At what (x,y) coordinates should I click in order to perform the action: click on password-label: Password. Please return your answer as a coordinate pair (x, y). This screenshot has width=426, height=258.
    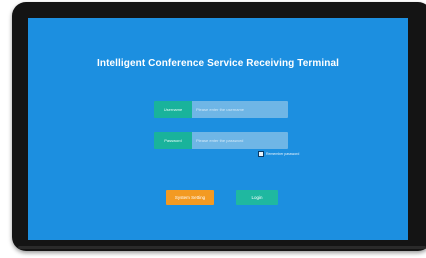
    Looking at the image, I should click on (173, 140).